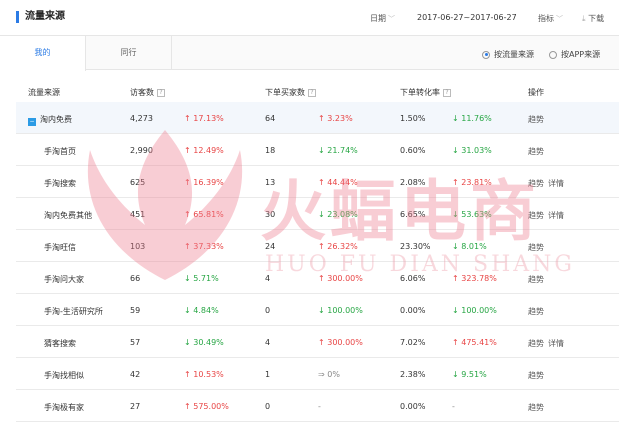 This screenshot has height=423, width=619. Describe the element at coordinates (474, 278) in the screenshot. I see `conversion-change: ↑ 323.78%` at that location.